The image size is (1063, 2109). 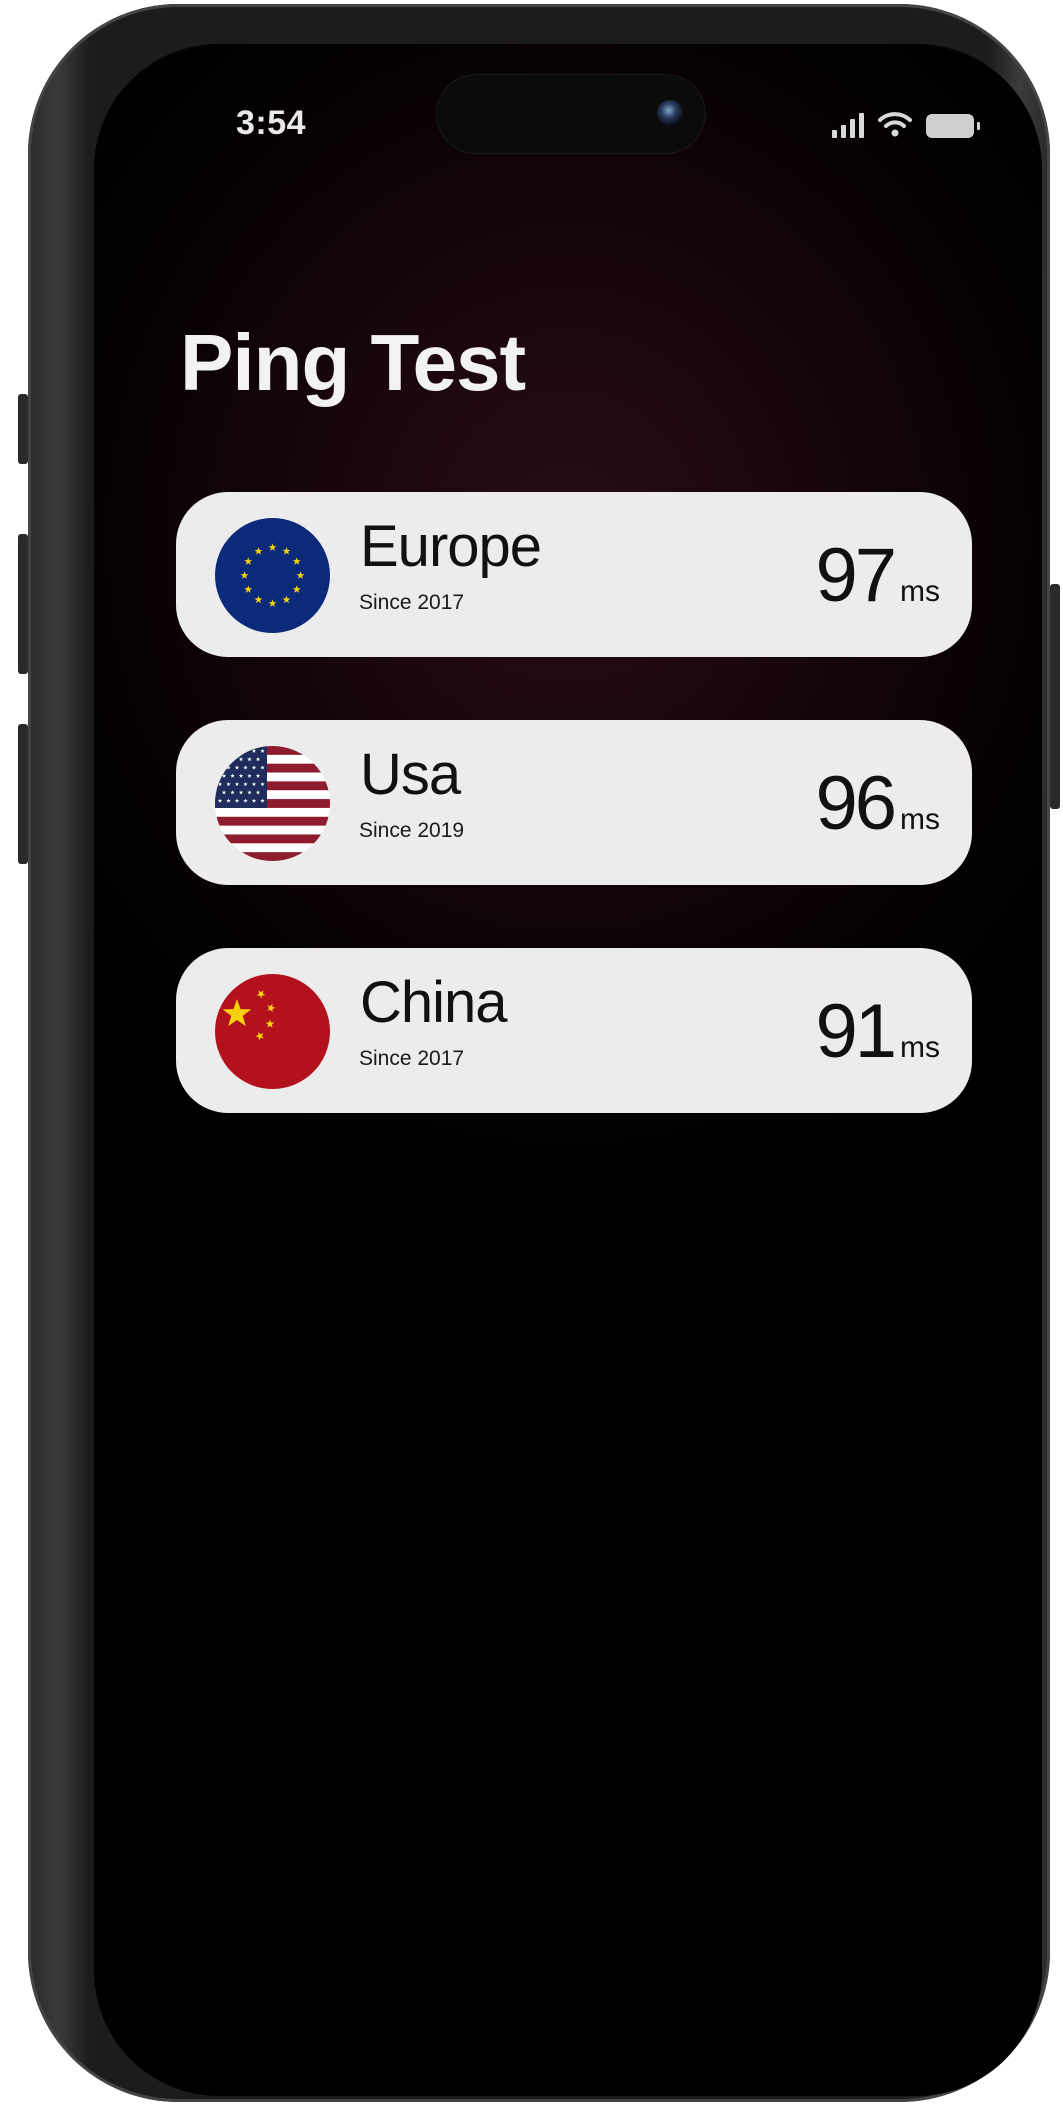 I want to click on eu-flag-icon, so click(x=272, y=575).